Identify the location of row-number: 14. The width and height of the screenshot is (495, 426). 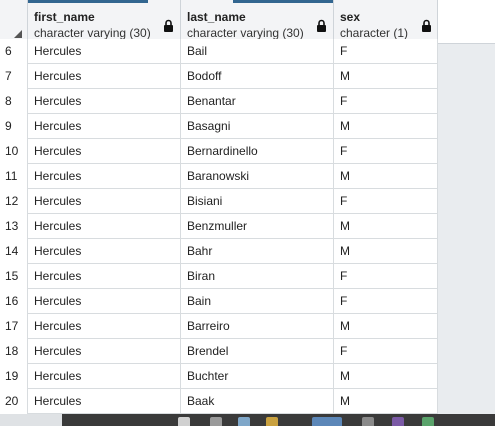
(14, 251).